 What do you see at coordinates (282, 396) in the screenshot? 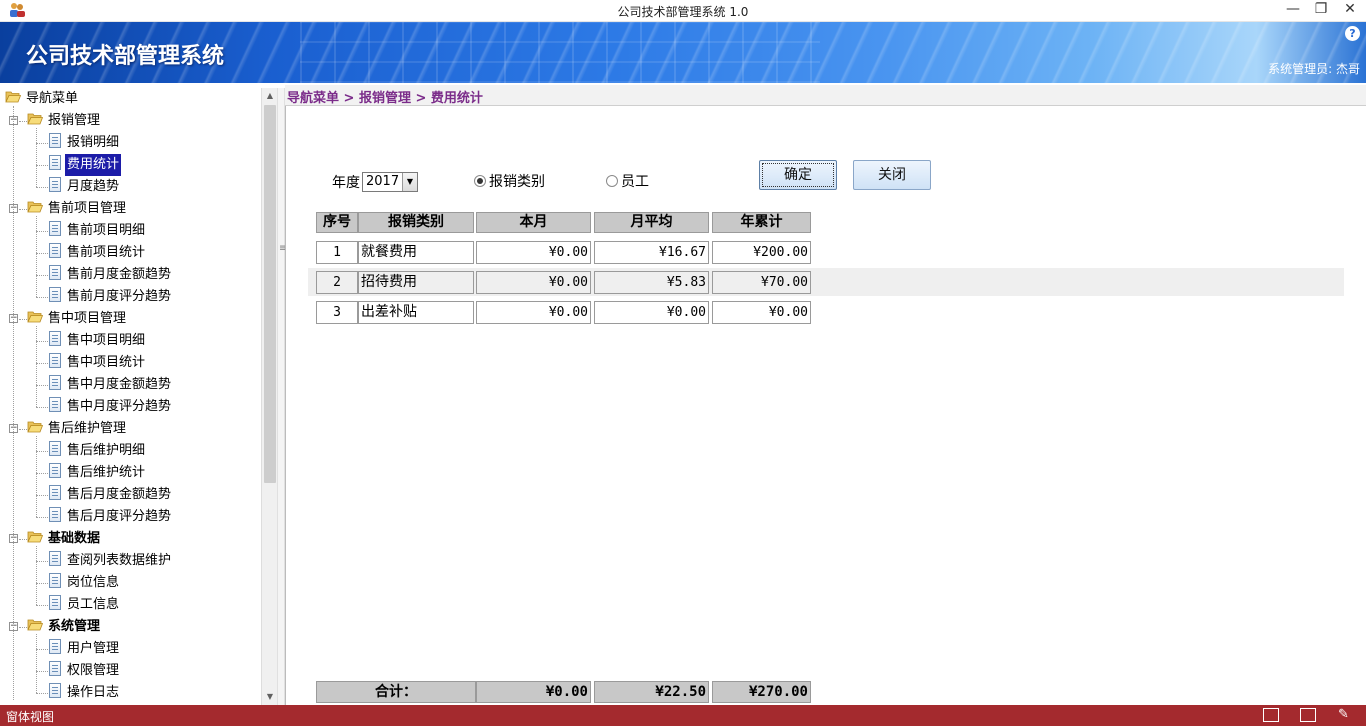
I see `pane-splitter: ≡` at bounding box center [282, 396].